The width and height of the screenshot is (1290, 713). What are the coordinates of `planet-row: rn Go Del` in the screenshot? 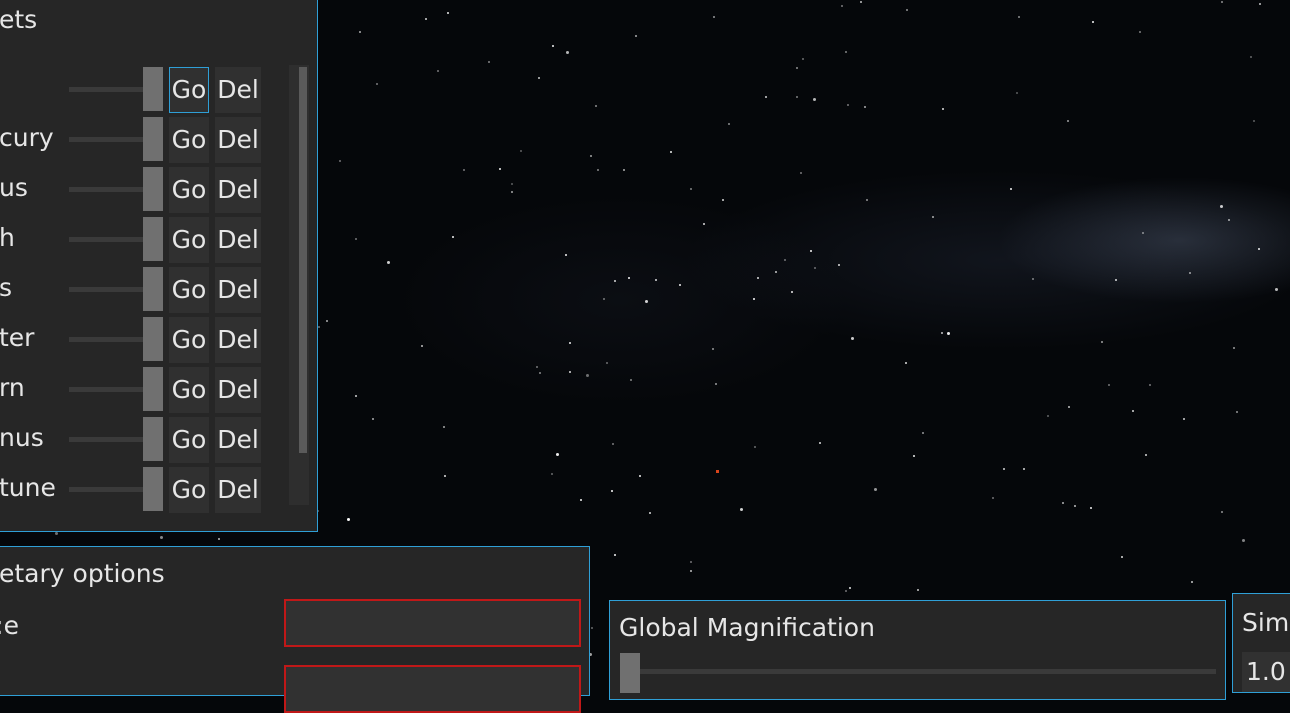 It's located at (134, 389).